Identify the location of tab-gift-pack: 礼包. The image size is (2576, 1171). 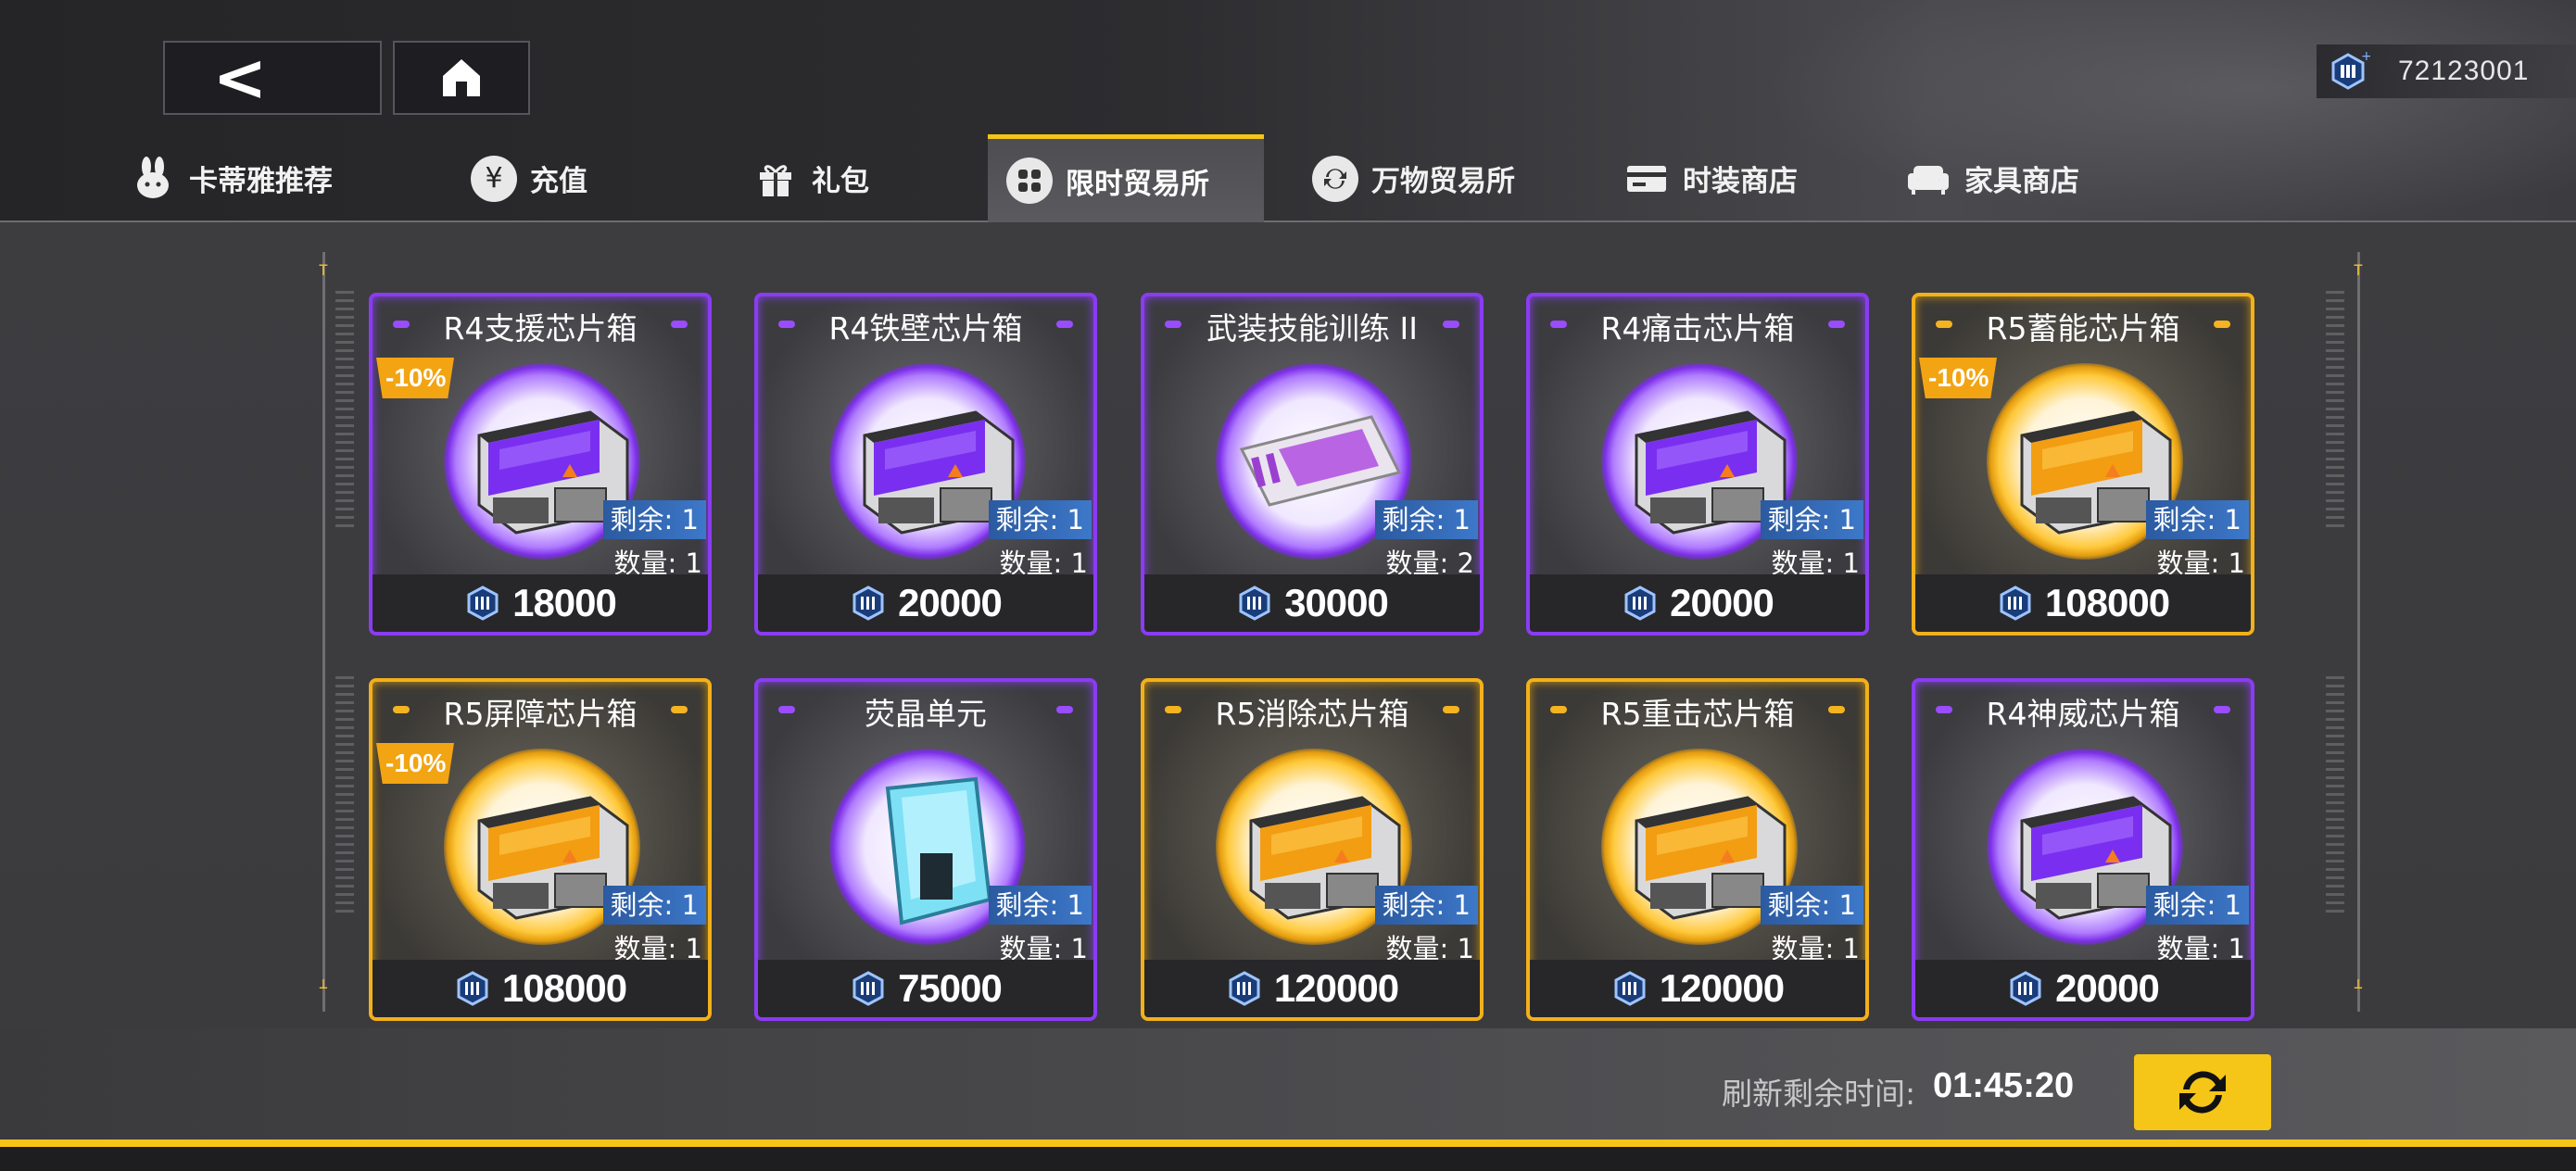
(810, 178).